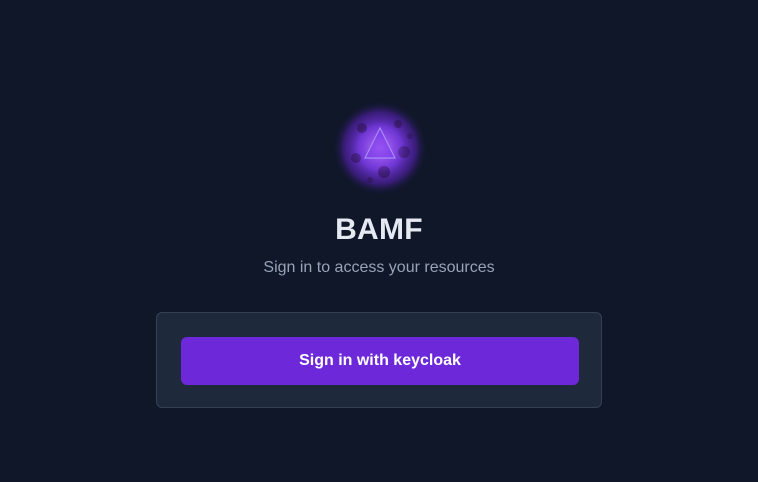 This screenshot has width=758, height=482. I want to click on login-card: Sign in with keycloak, so click(379, 360).